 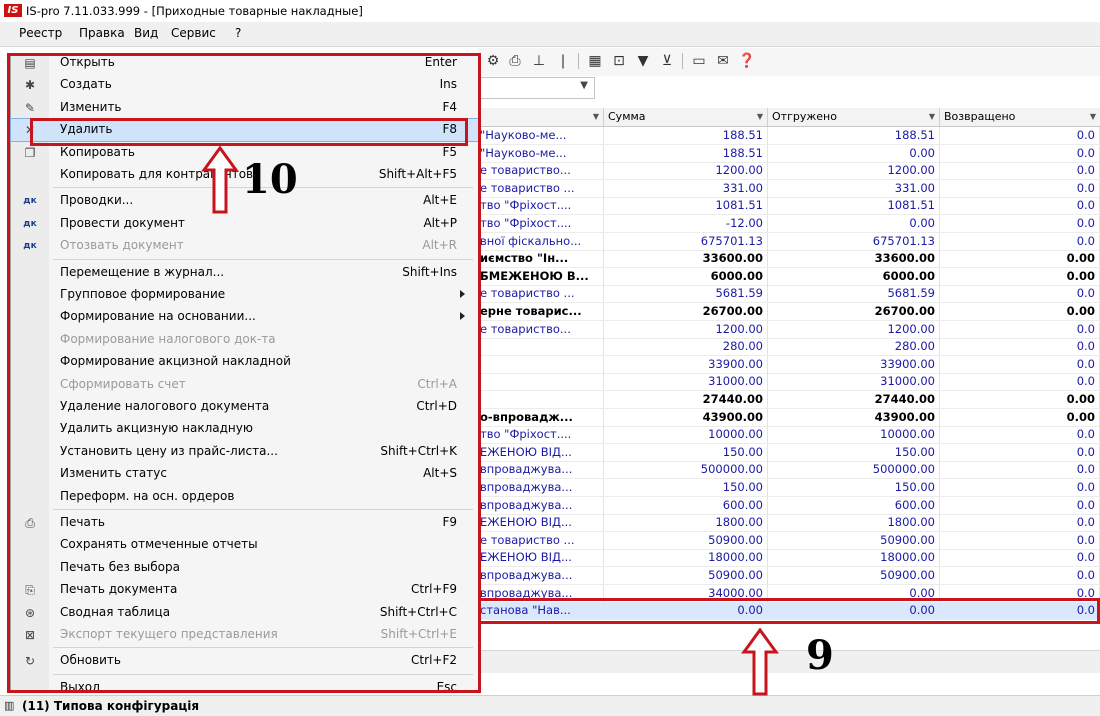 What do you see at coordinates (541, 117) in the screenshot?
I see `column-header-counterparty: ▼` at bounding box center [541, 117].